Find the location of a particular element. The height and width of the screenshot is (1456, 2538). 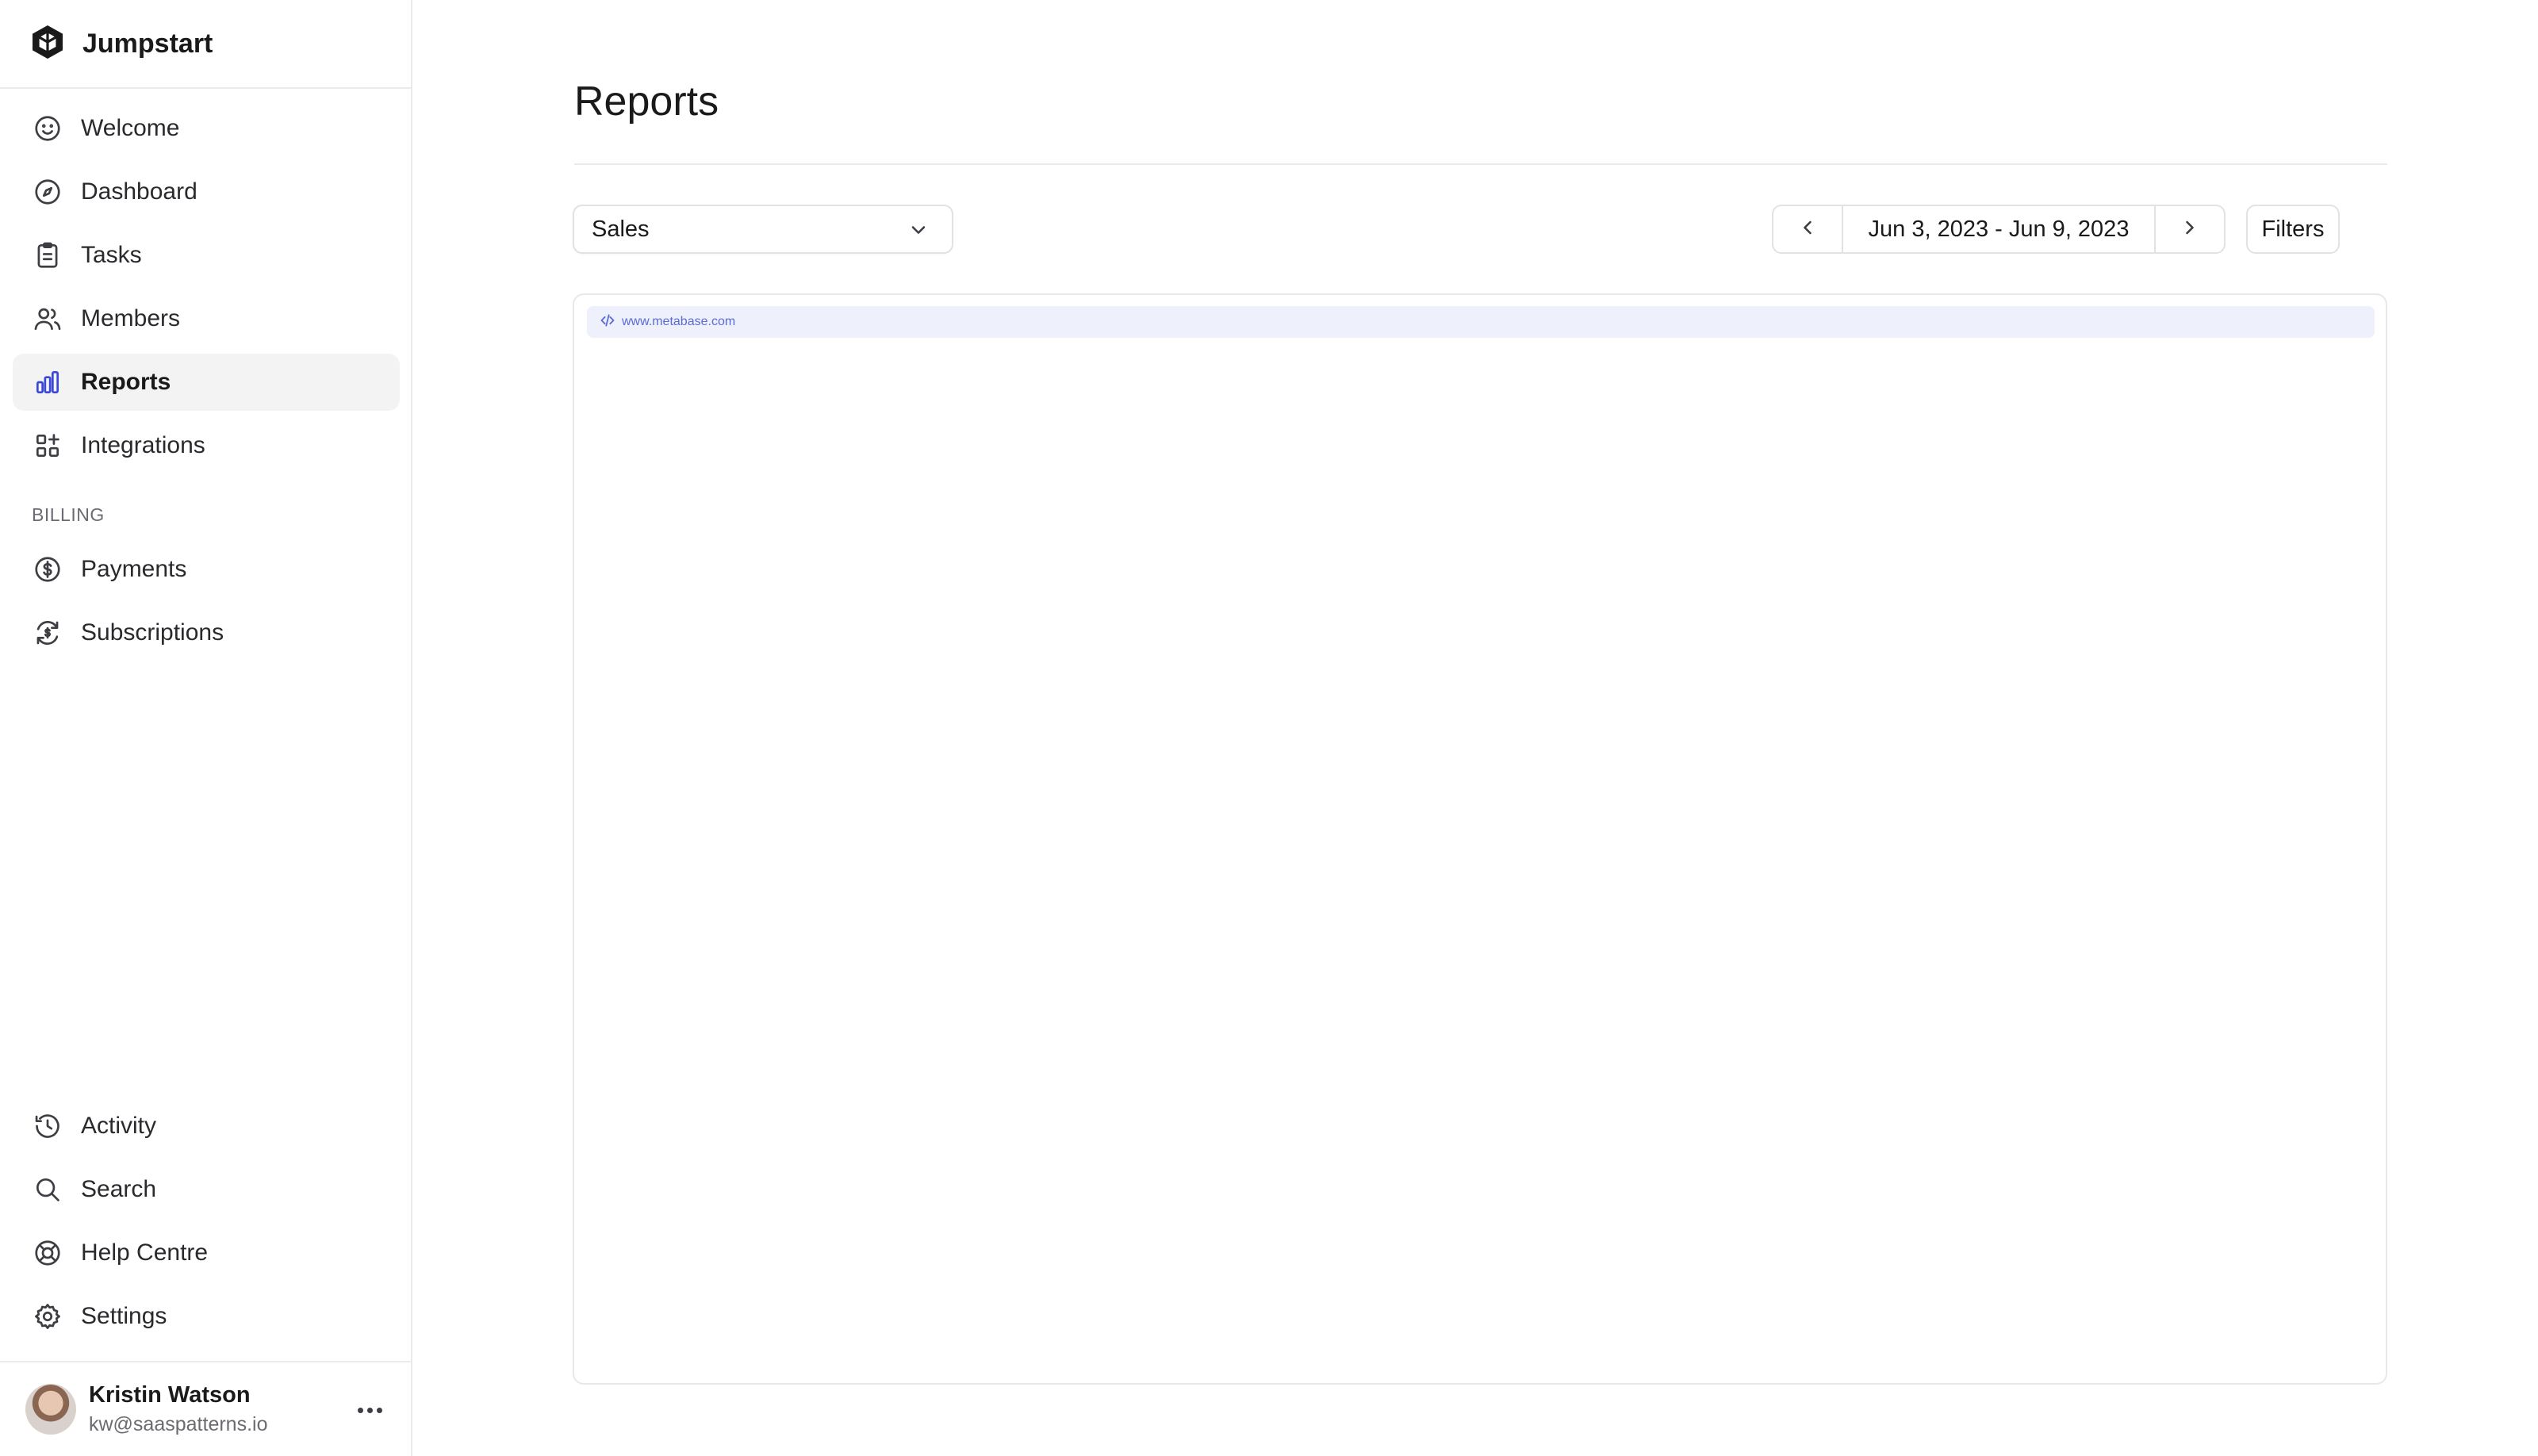

header-divider is located at coordinates (1480, 164).